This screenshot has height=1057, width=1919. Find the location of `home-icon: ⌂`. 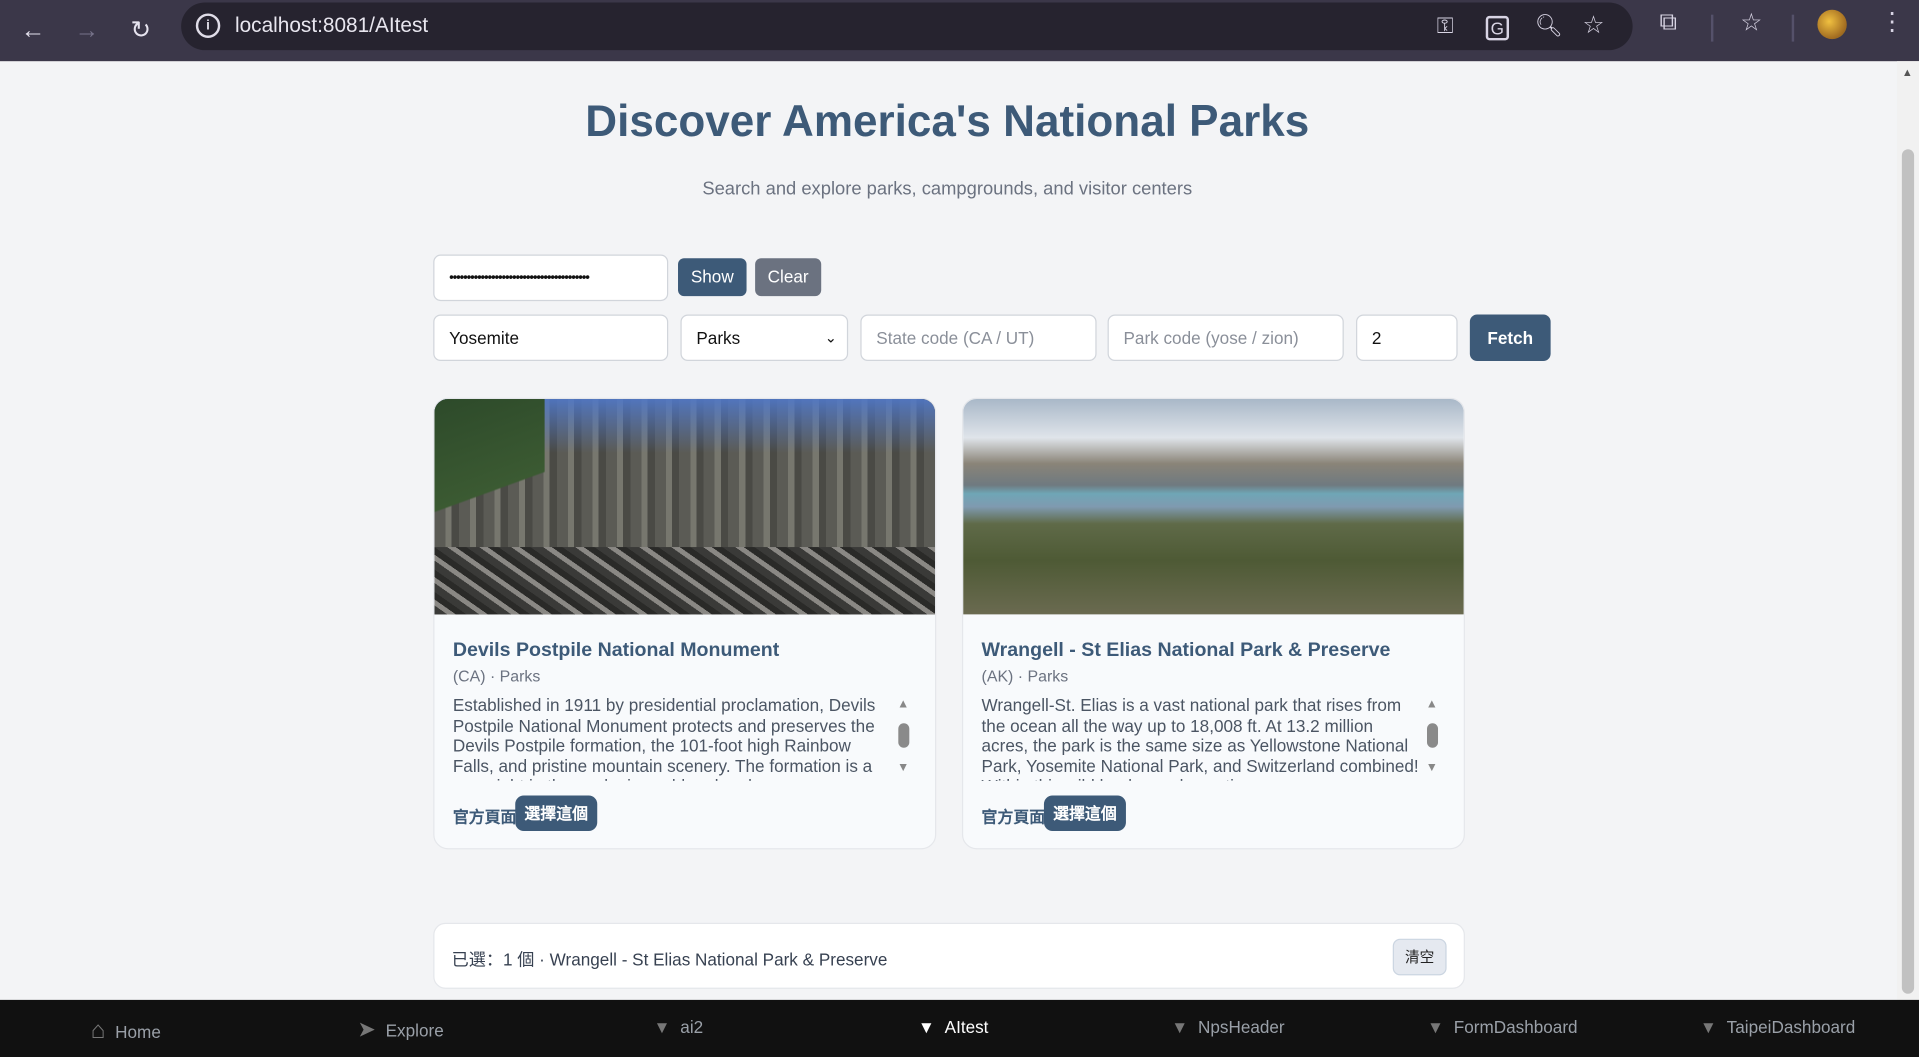

home-icon: ⌂ is located at coordinates (98, 1030).